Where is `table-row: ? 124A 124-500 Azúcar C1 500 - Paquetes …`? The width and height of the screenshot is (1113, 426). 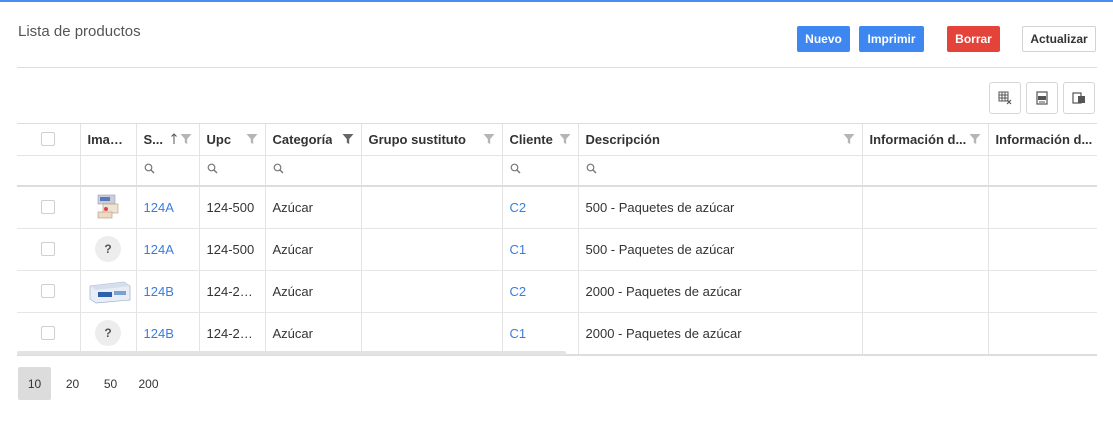
table-row: ? 124A 124-500 Azúcar C1 500 - Paquetes … is located at coordinates (557, 249).